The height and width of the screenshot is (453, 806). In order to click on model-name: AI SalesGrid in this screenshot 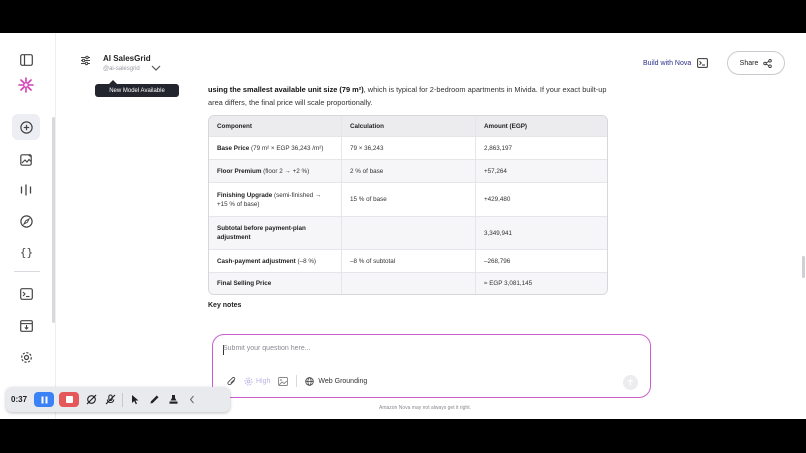, I will do `click(127, 58)`.